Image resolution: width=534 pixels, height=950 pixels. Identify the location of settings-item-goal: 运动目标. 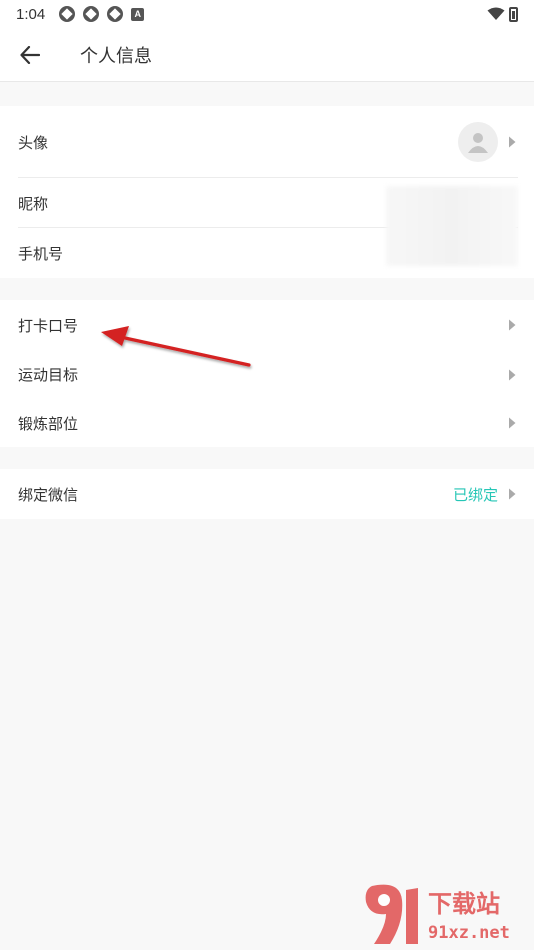
(267, 374).